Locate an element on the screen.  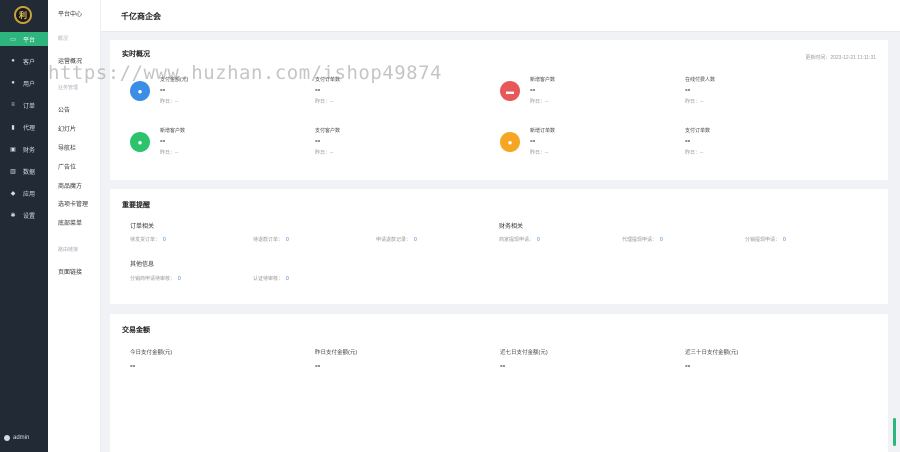
nav-item-orders: ≡ 订单 is located at coordinates (24, 105).